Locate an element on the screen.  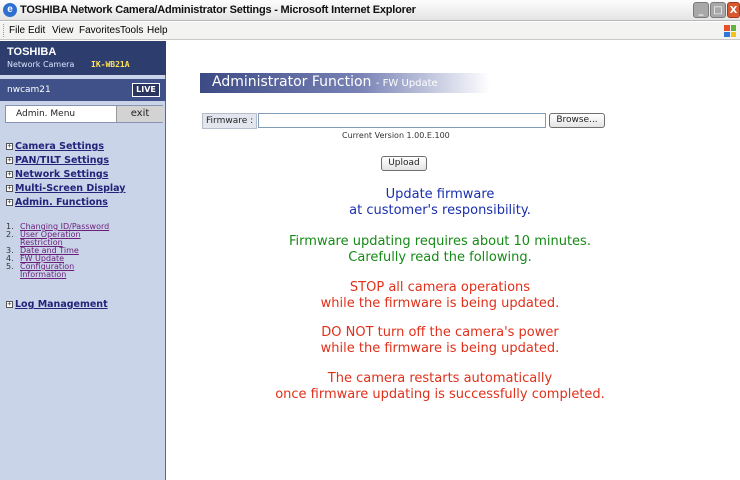
menu-view: View is located at coordinates (63, 30).